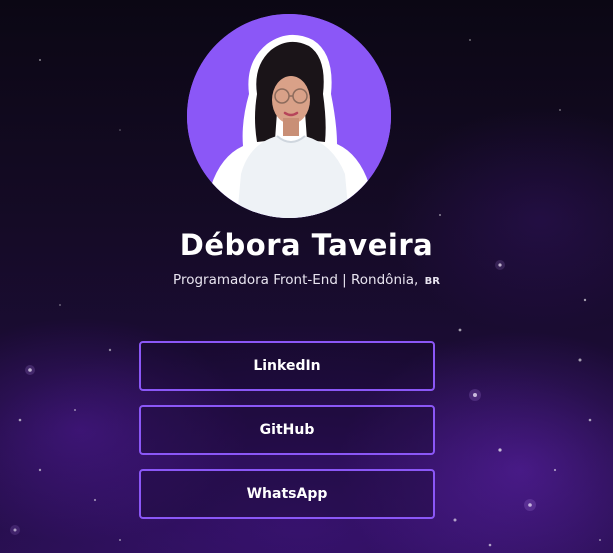 The width and height of the screenshot is (613, 553). What do you see at coordinates (287, 494) in the screenshot?
I see `whatsapp-button: WhatsApp` at bounding box center [287, 494].